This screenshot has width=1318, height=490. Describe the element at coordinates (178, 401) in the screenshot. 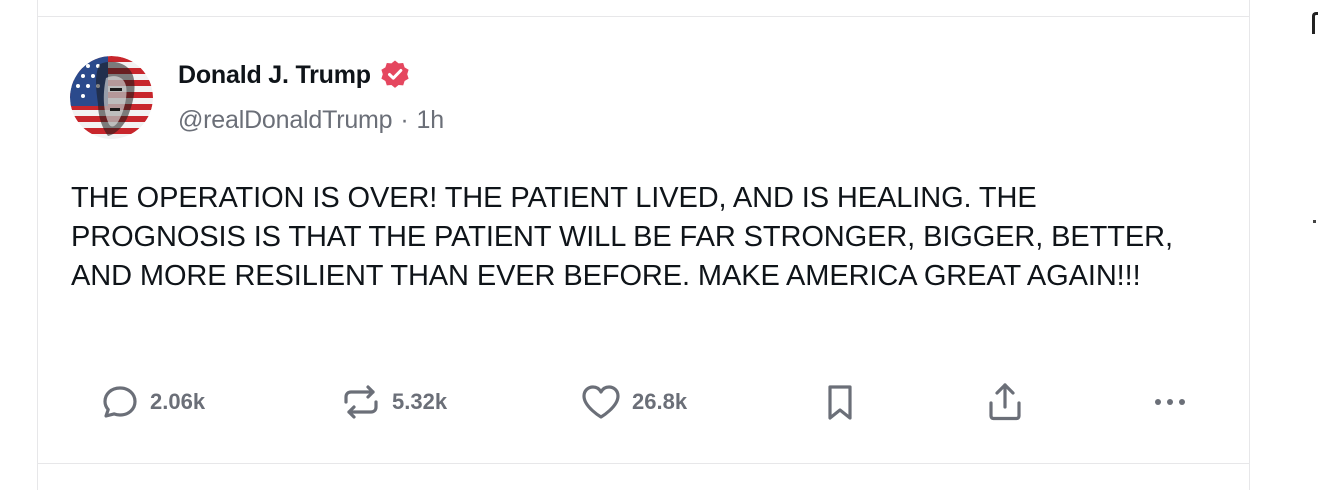

I see `reply-count: 2.06k` at that location.